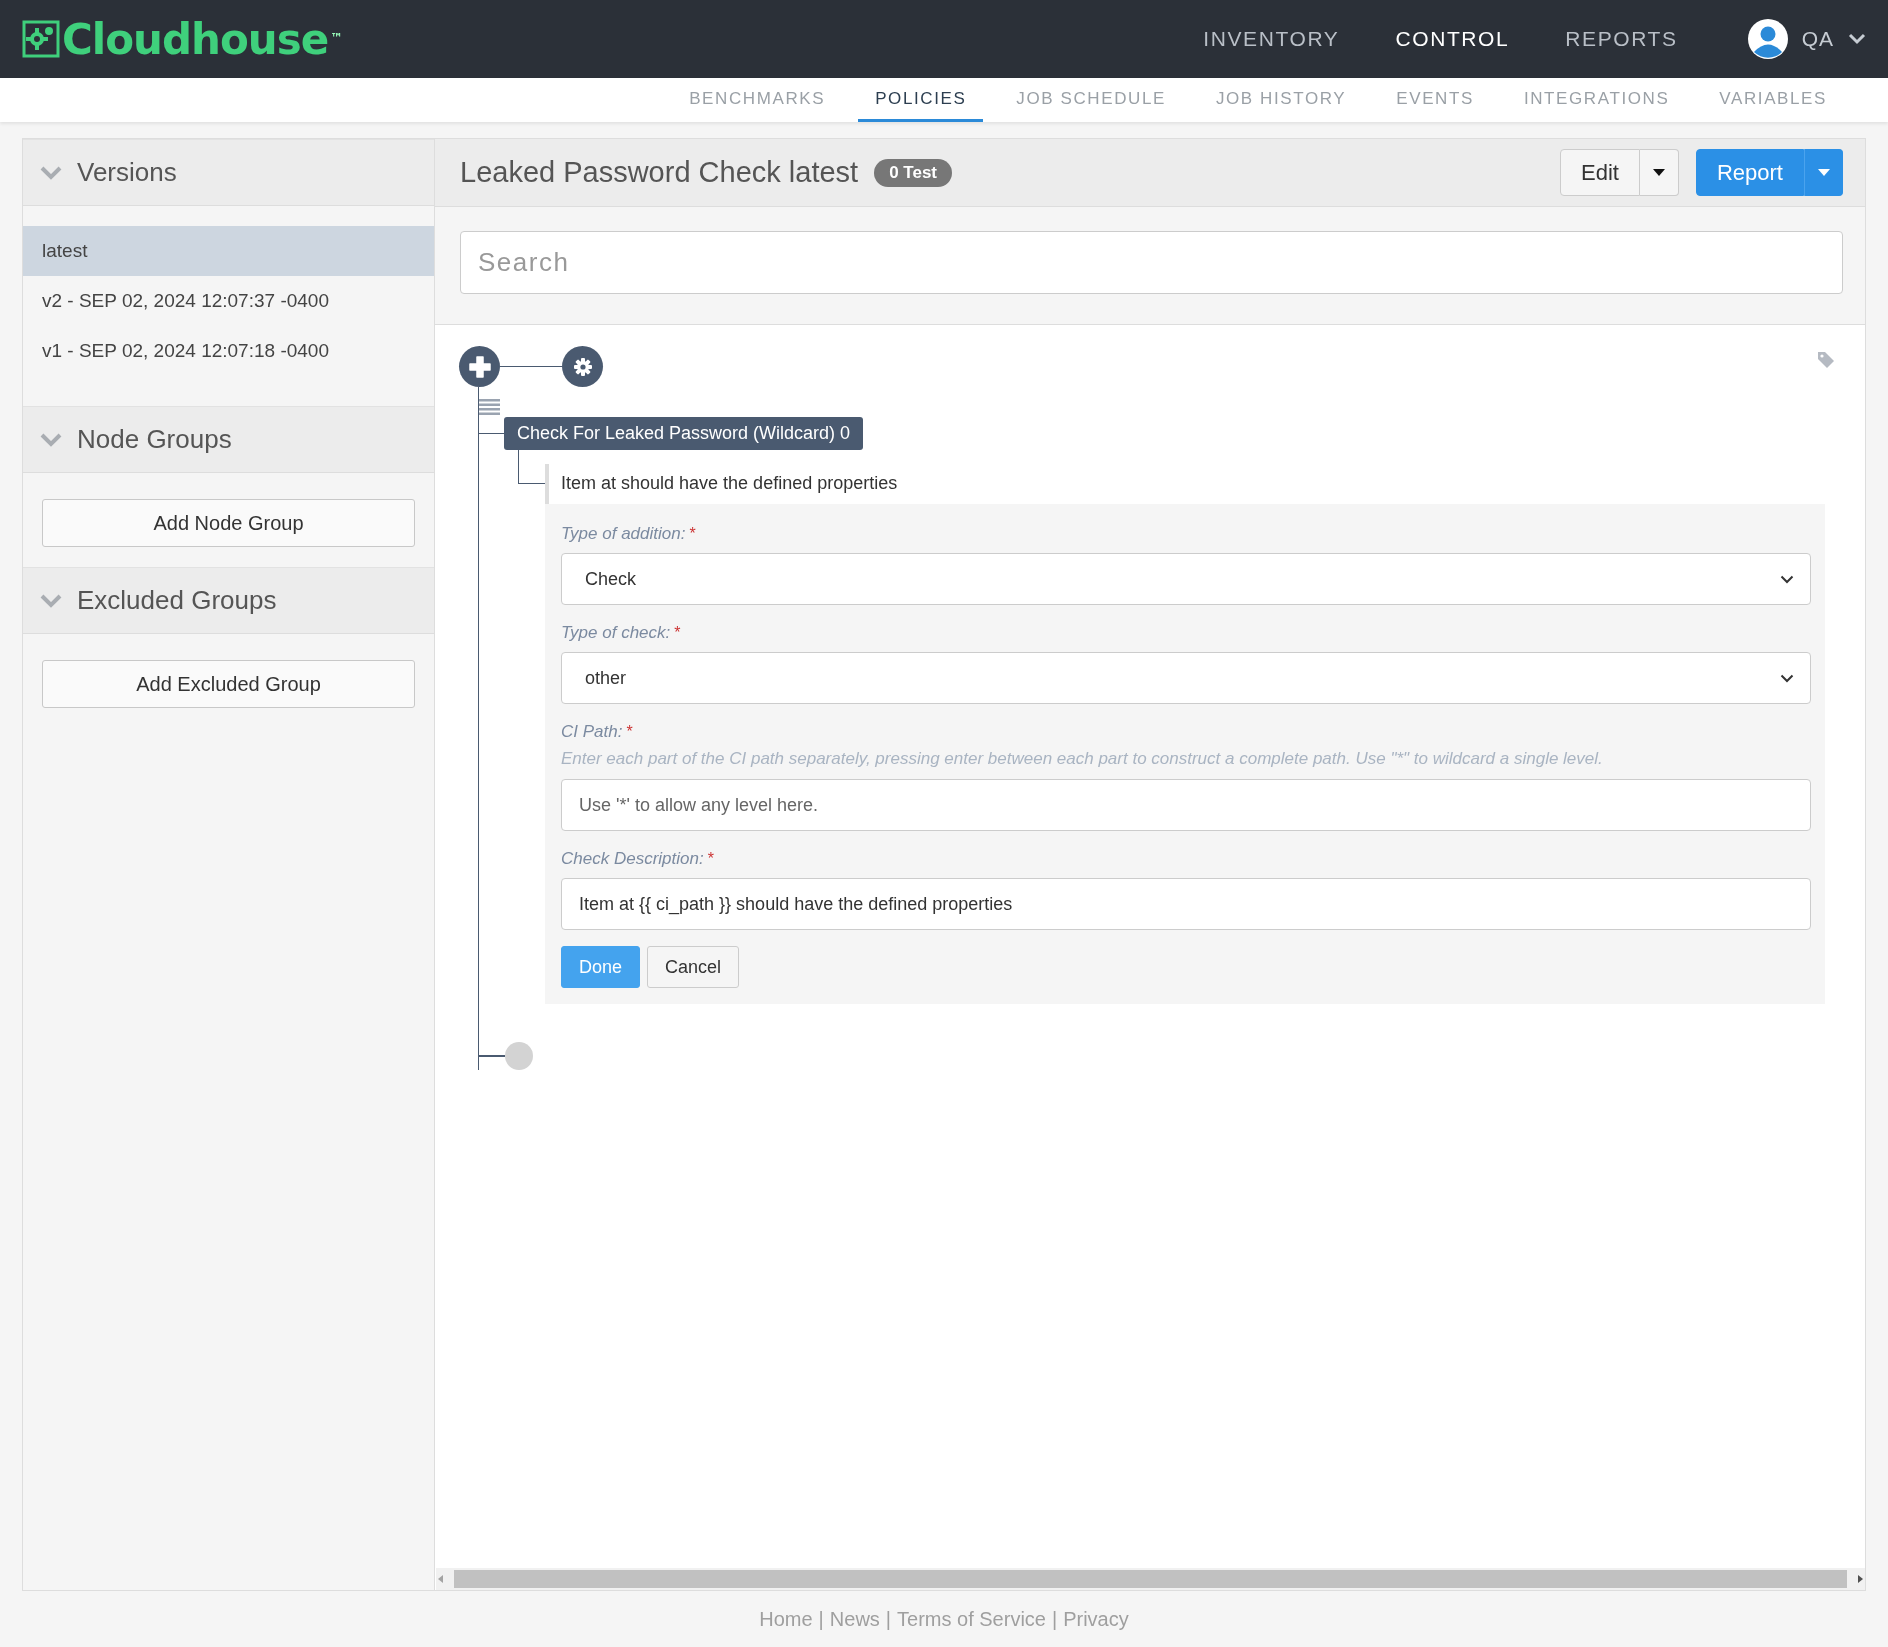 Image resolution: width=1888 pixels, height=1647 pixels. I want to click on text-field: Item at {{ ci_path }} should have the defined properties, so click(1186, 904).